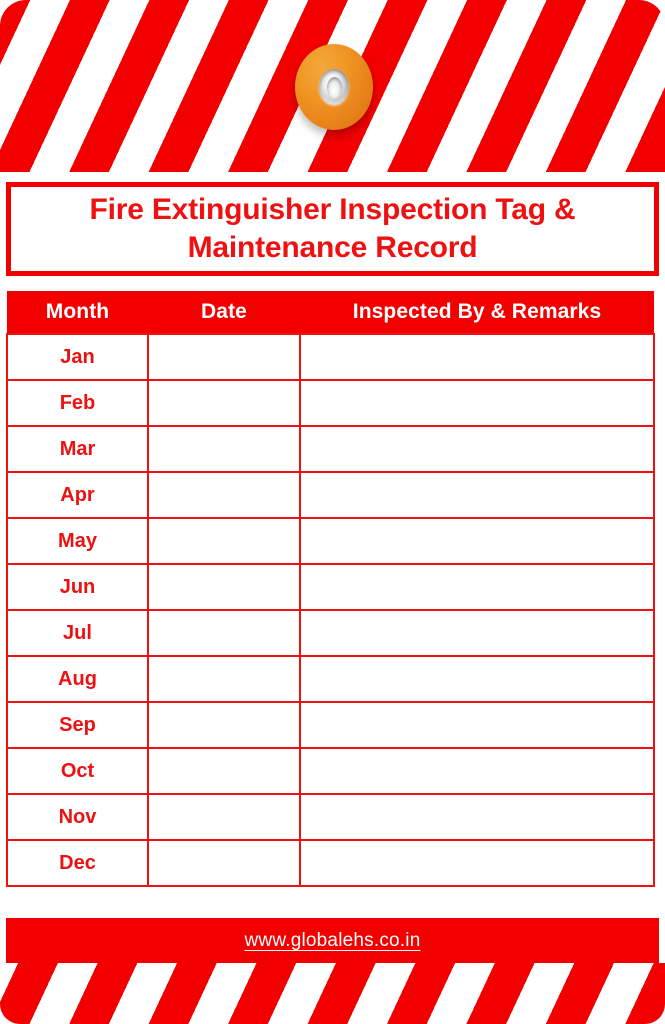 This screenshot has width=665, height=1024. I want to click on bottom-hazard-stripe-band, so click(332, 993).